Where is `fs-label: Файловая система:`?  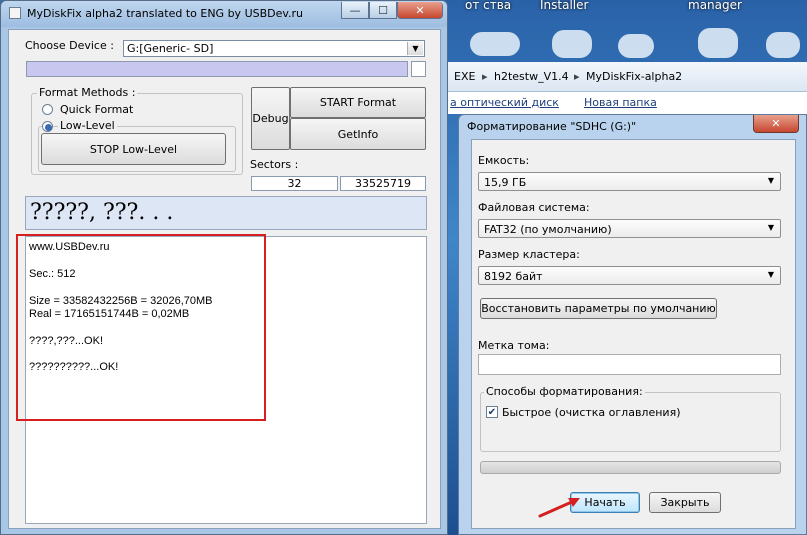 fs-label: Файловая система: is located at coordinates (534, 207).